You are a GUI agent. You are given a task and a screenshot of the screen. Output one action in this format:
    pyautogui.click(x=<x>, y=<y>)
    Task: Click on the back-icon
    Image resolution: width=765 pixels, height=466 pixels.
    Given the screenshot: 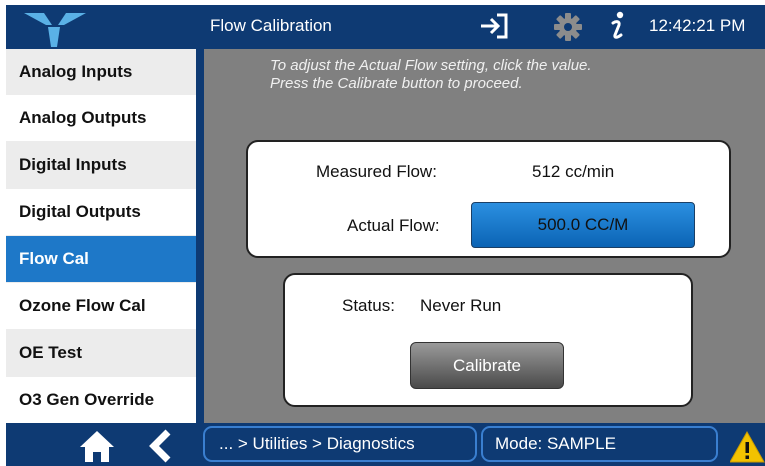 What is the action you would take?
    pyautogui.click(x=160, y=446)
    